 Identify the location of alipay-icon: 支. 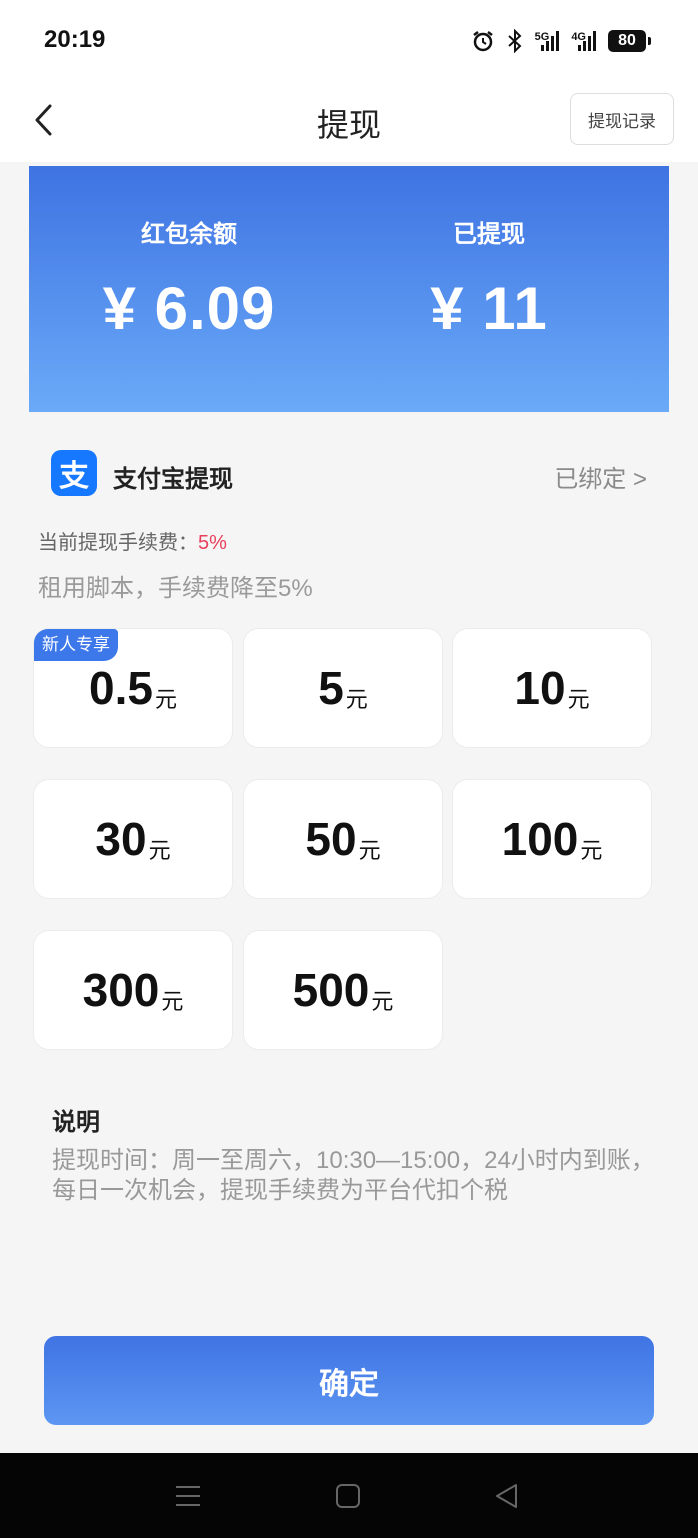
(74, 473).